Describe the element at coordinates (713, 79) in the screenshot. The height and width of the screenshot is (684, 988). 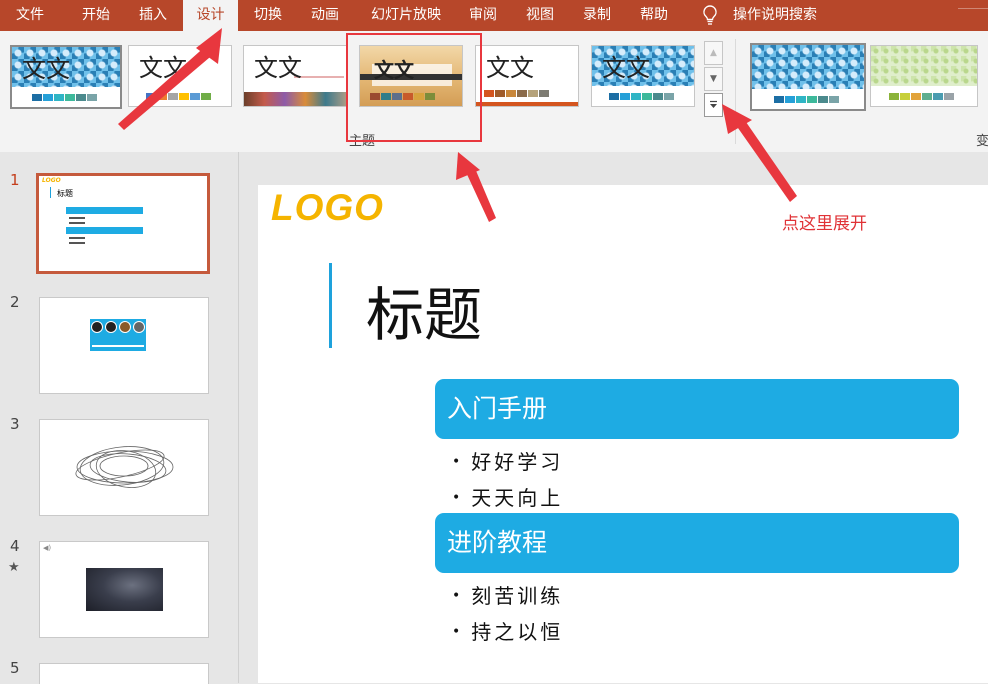
I see `gallery-scroll-down-button: ▼` at that location.